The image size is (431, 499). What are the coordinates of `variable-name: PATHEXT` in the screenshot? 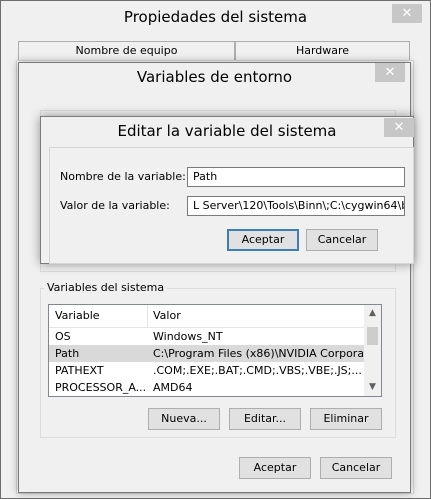 It's located at (79, 370).